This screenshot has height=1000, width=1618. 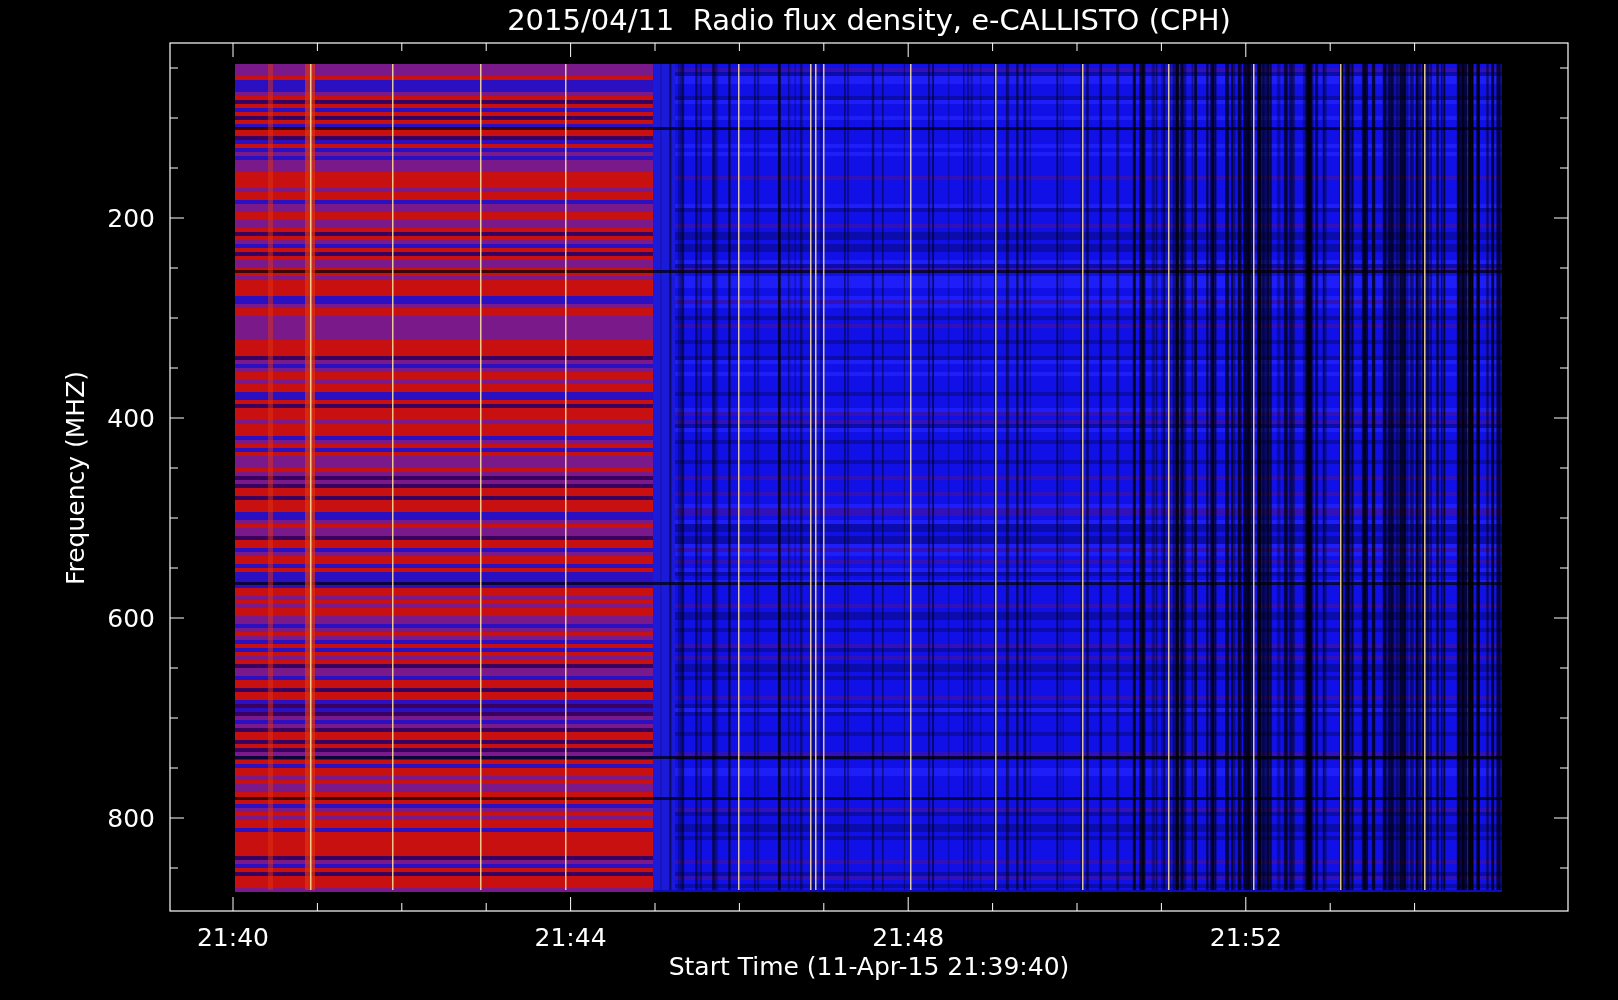 What do you see at coordinates (75, 478) in the screenshot?
I see `y-axis-title: Frequency (MHZ)` at bounding box center [75, 478].